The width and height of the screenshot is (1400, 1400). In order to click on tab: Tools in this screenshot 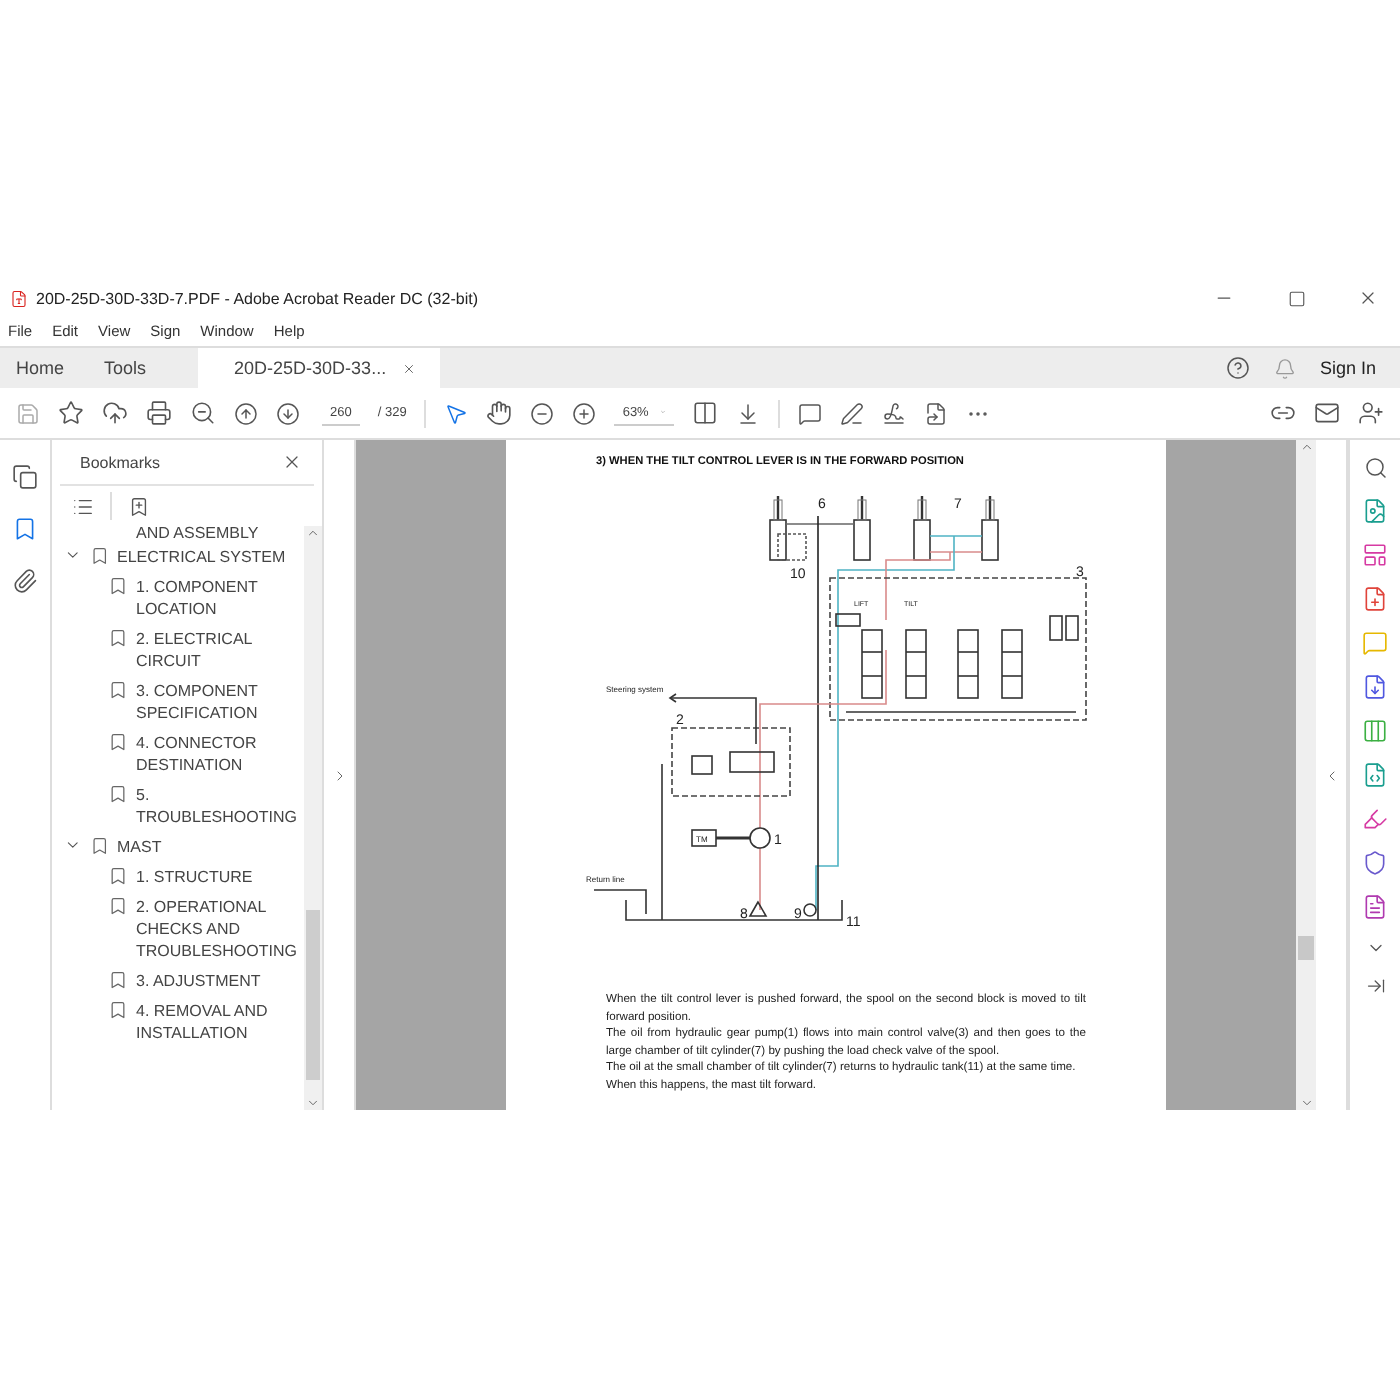, I will do `click(129, 368)`.